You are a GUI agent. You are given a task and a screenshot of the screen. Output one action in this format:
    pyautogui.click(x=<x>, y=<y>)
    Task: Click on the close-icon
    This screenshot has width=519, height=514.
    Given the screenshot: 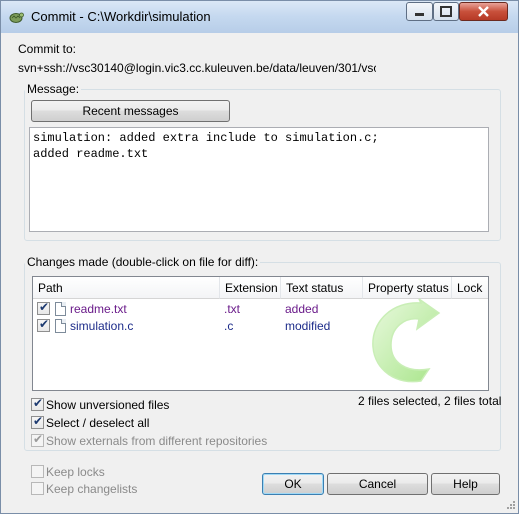 What is the action you would take?
    pyautogui.click(x=483, y=11)
    